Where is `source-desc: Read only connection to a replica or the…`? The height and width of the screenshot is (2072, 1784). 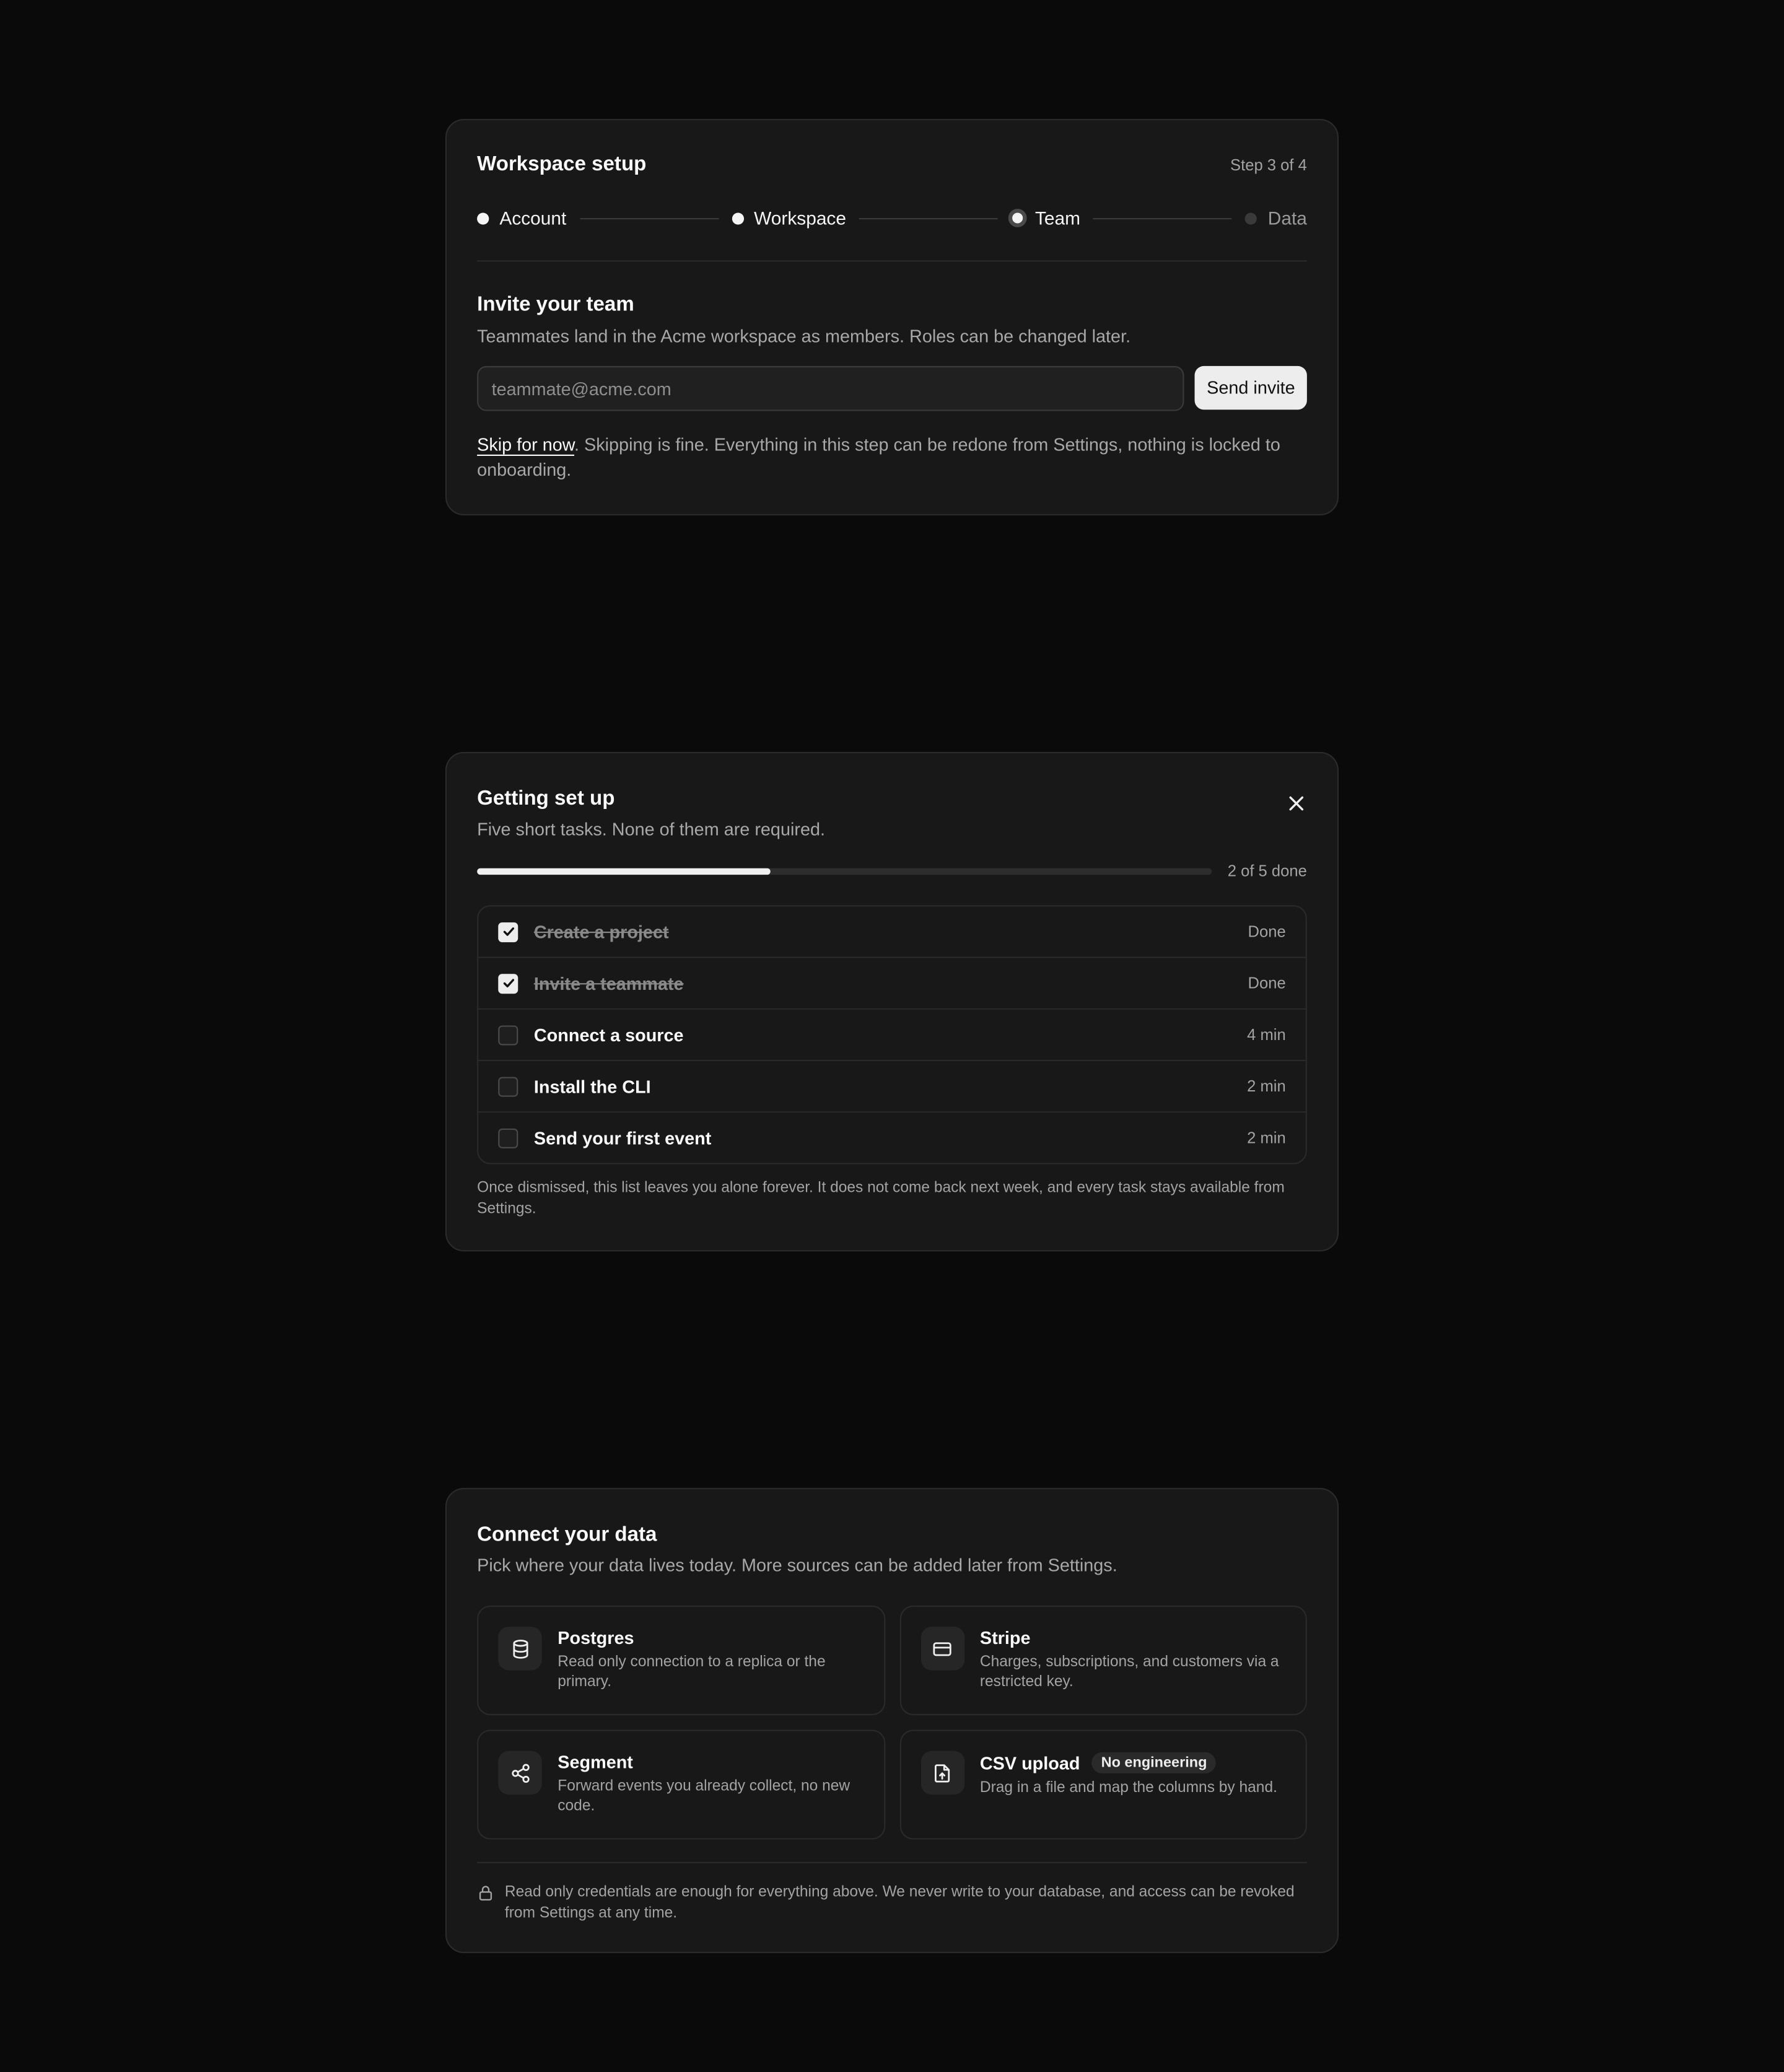 source-desc: Read only connection to a replica or the… is located at coordinates (692, 1672).